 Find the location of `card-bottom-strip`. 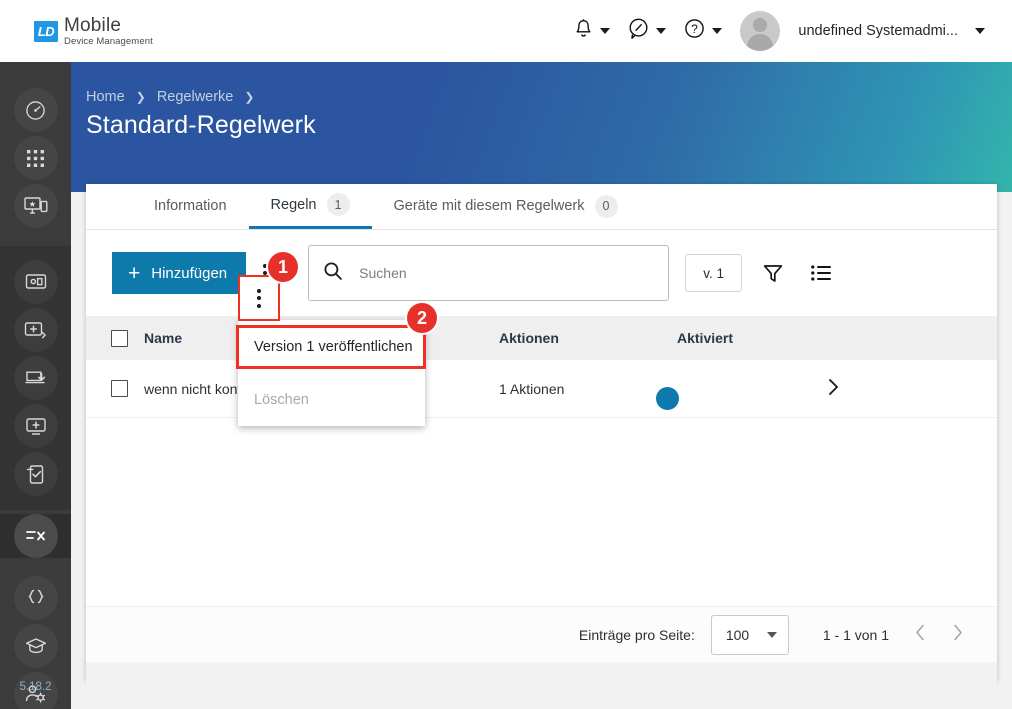

card-bottom-strip is located at coordinates (541, 680).